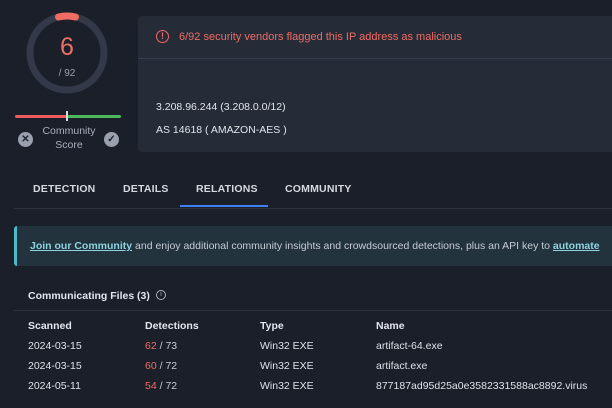 Image resolution: width=612 pixels, height=408 pixels. I want to click on community-label-line1: Community, so click(69, 131).